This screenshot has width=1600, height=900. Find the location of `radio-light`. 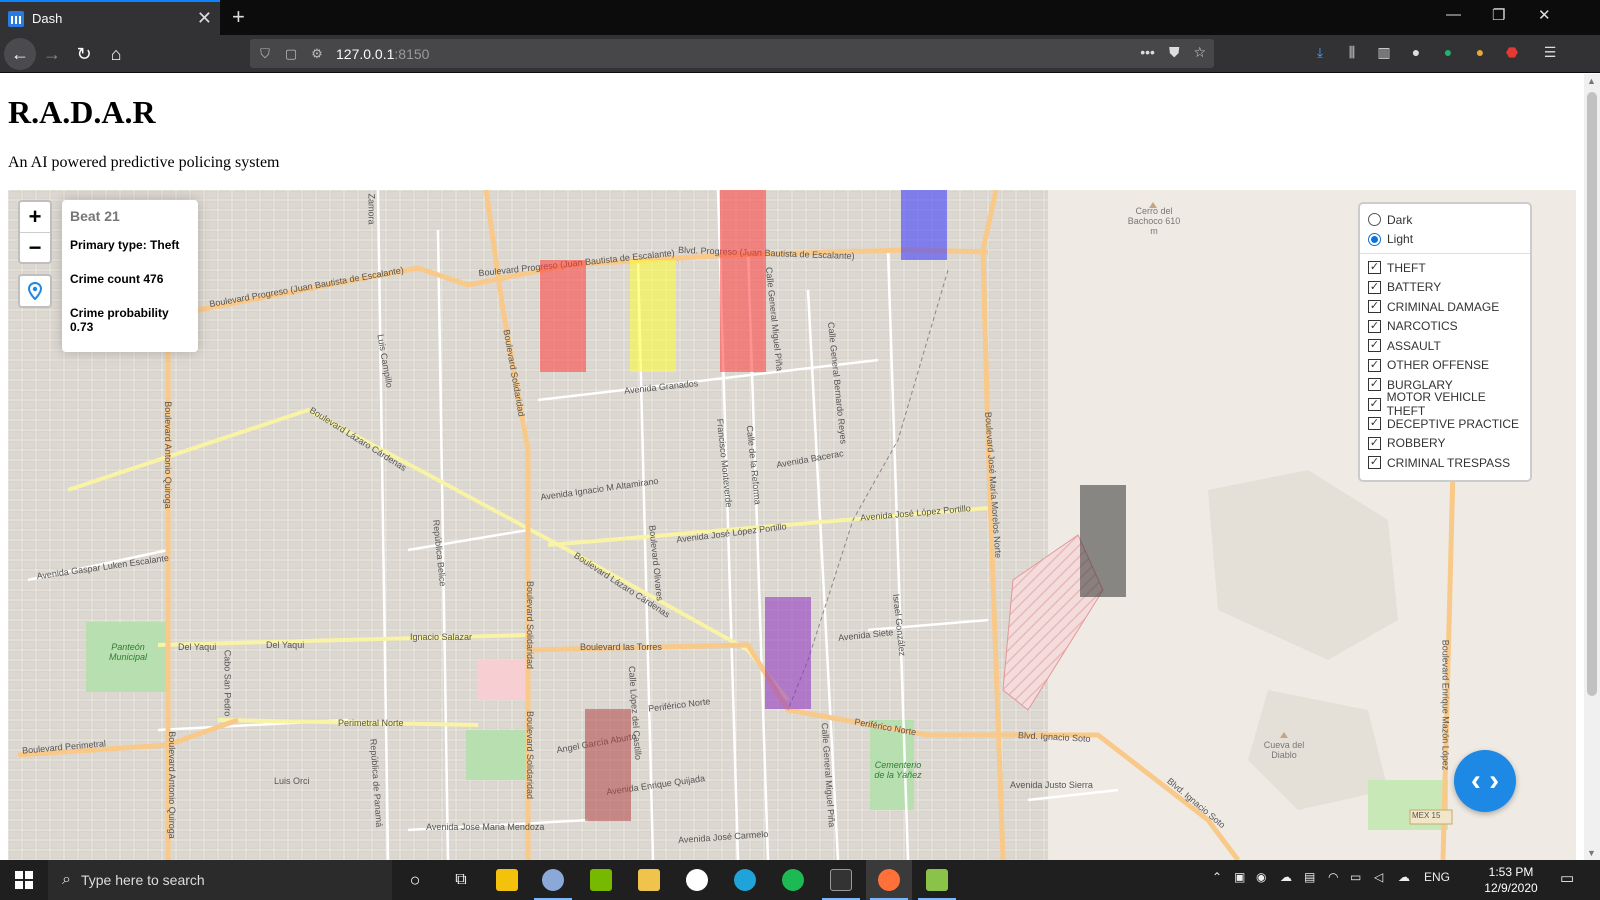

radio-light is located at coordinates (1374, 239).